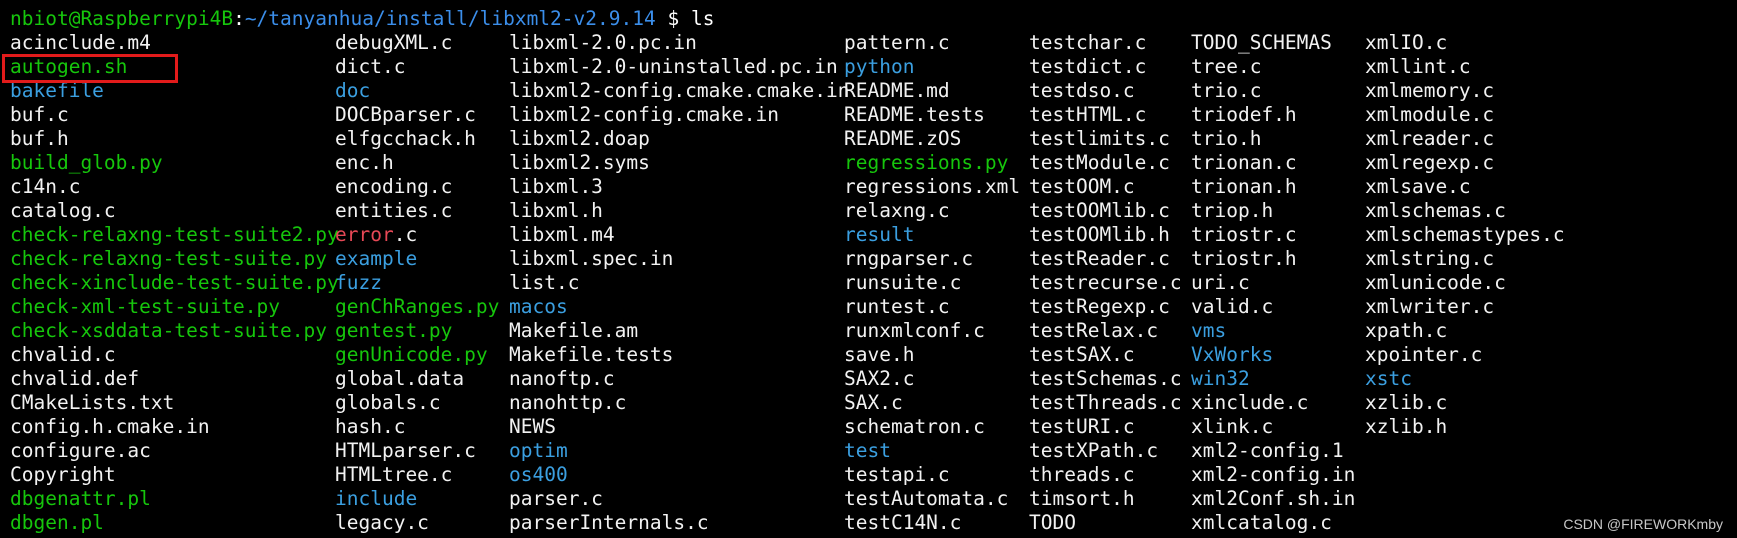 The width and height of the screenshot is (1737, 538). I want to click on ls-entry-name: uri.c, so click(1220, 282).